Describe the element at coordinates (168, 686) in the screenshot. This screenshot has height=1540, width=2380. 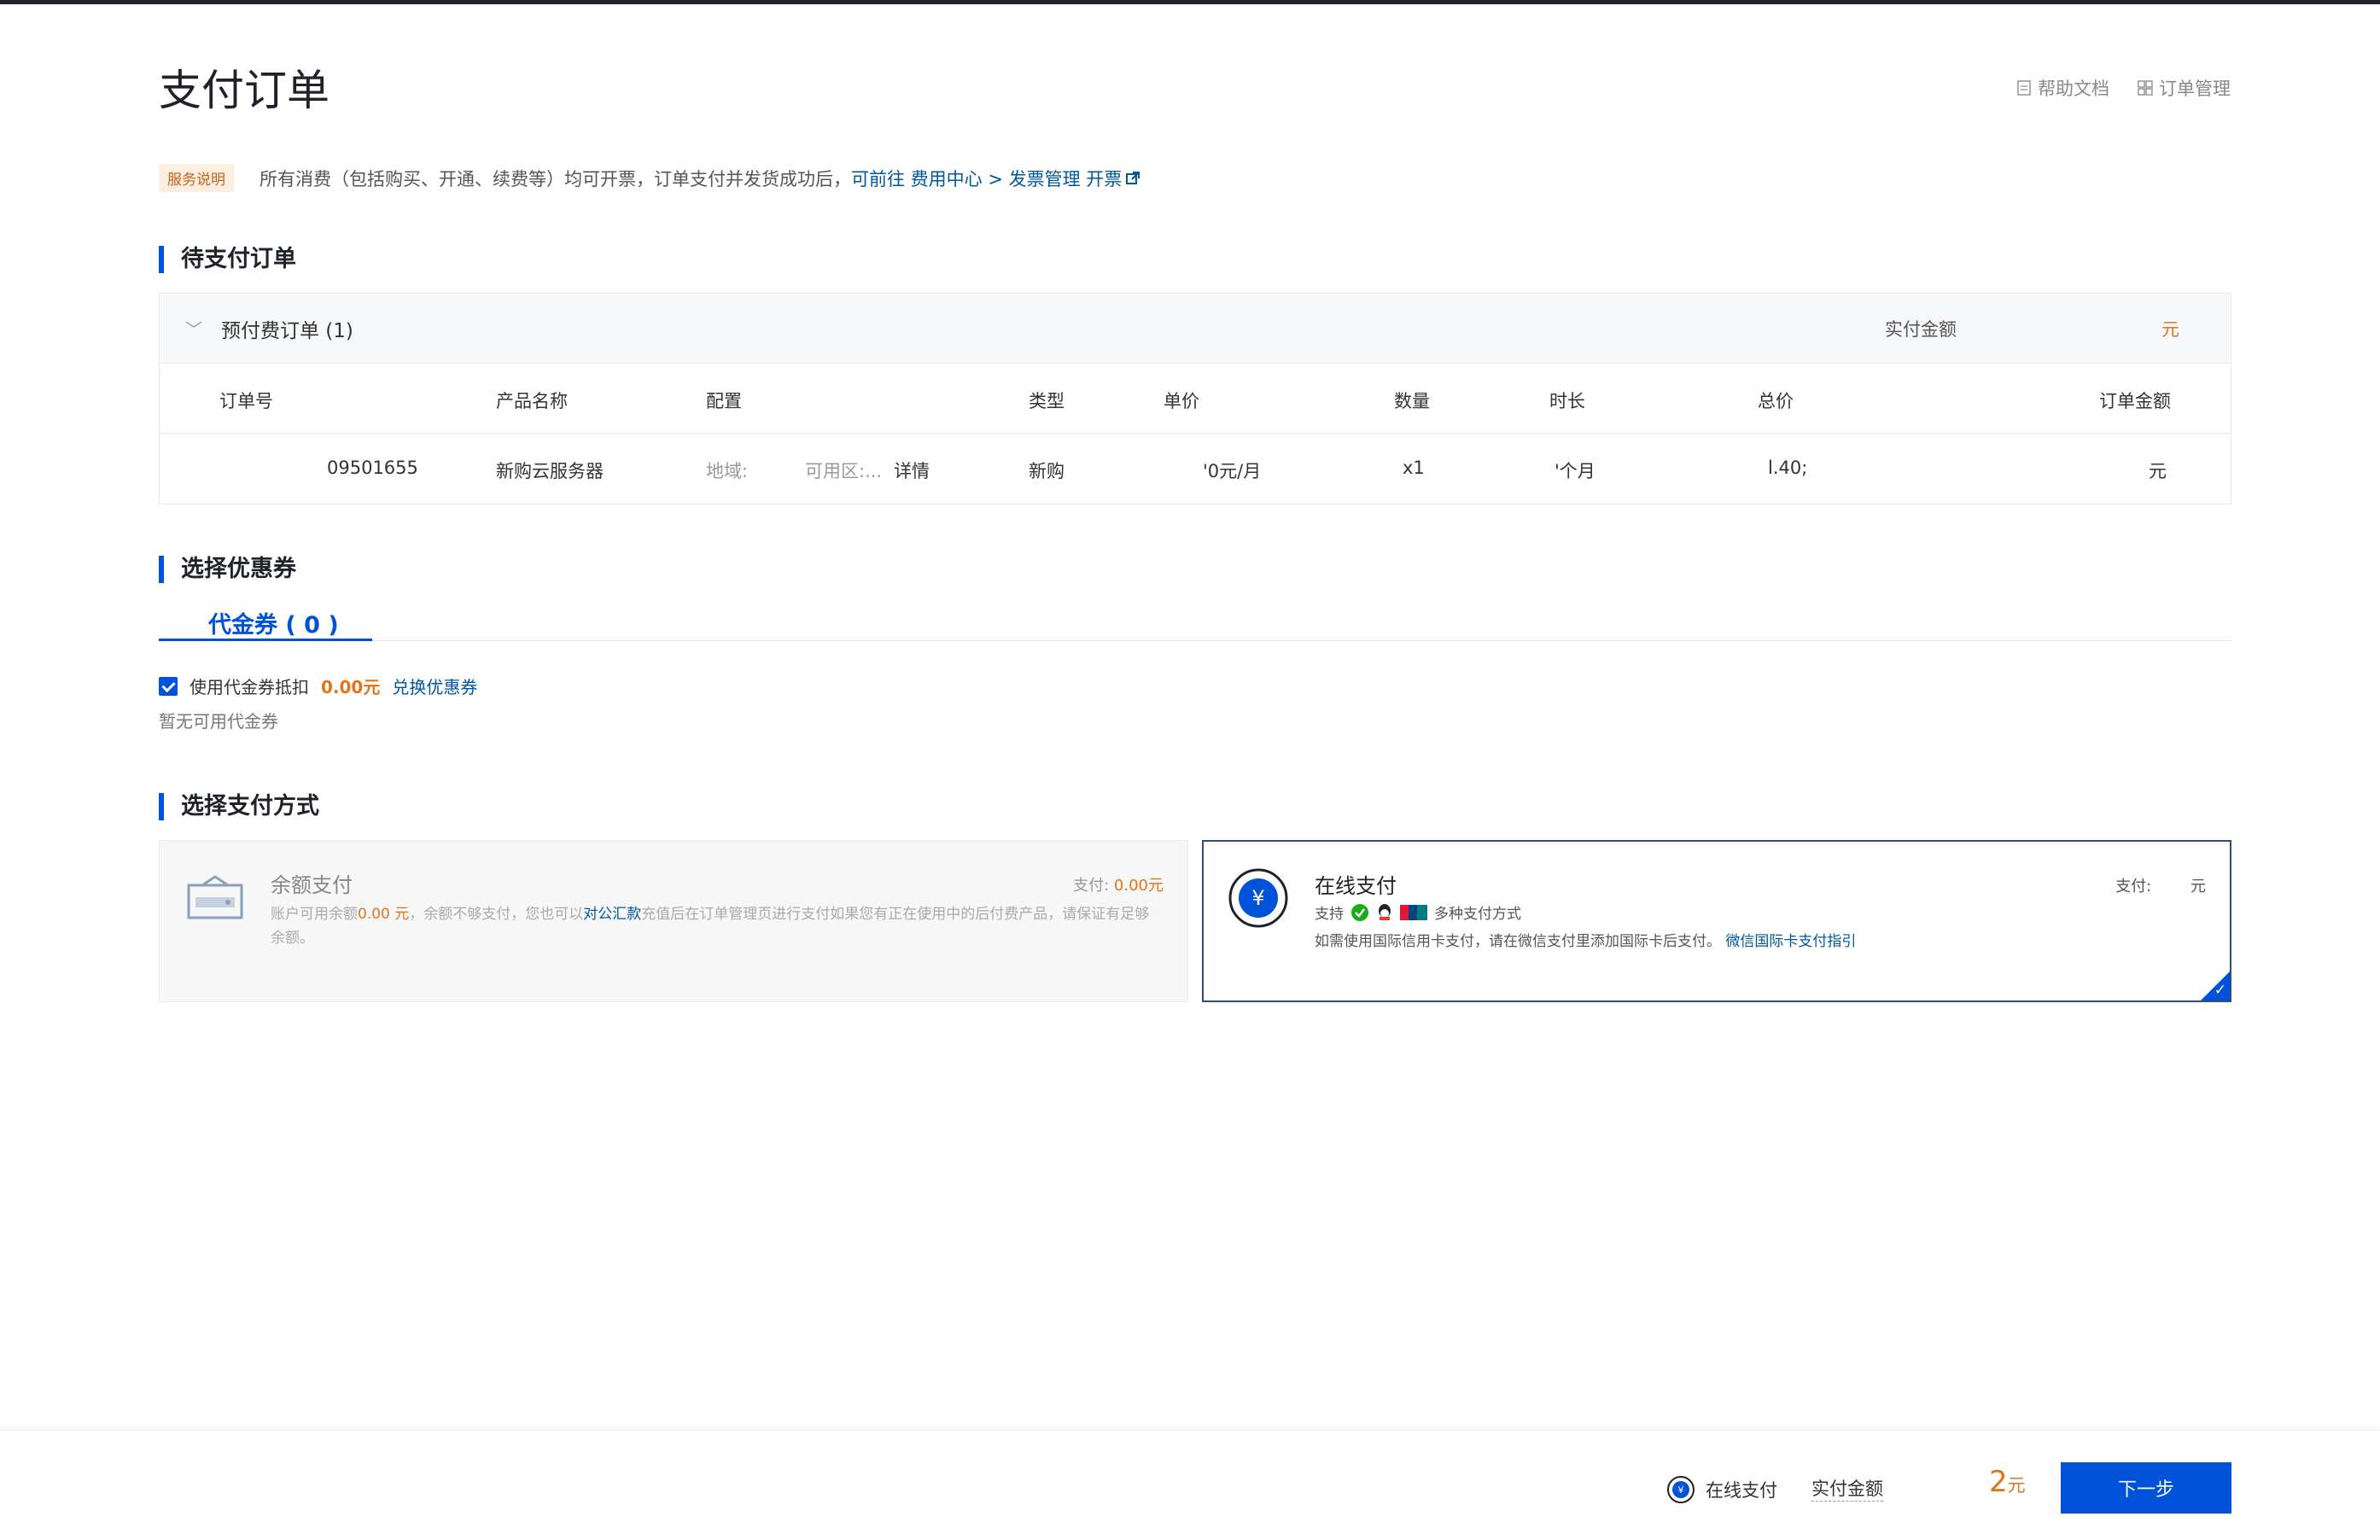
I see `use-voucher-checkbox` at that location.